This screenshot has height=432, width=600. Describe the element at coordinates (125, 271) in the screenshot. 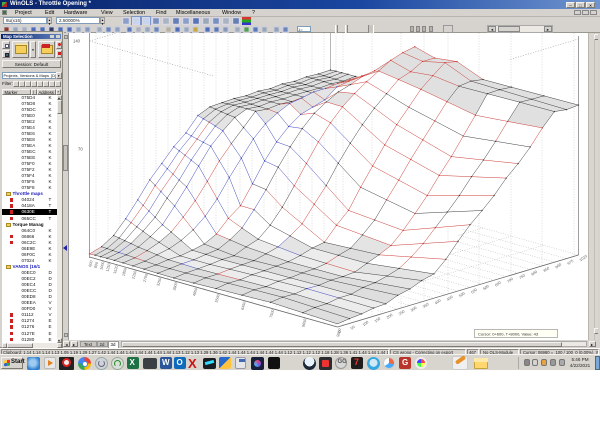

I see `svg-text: 1850` at that location.